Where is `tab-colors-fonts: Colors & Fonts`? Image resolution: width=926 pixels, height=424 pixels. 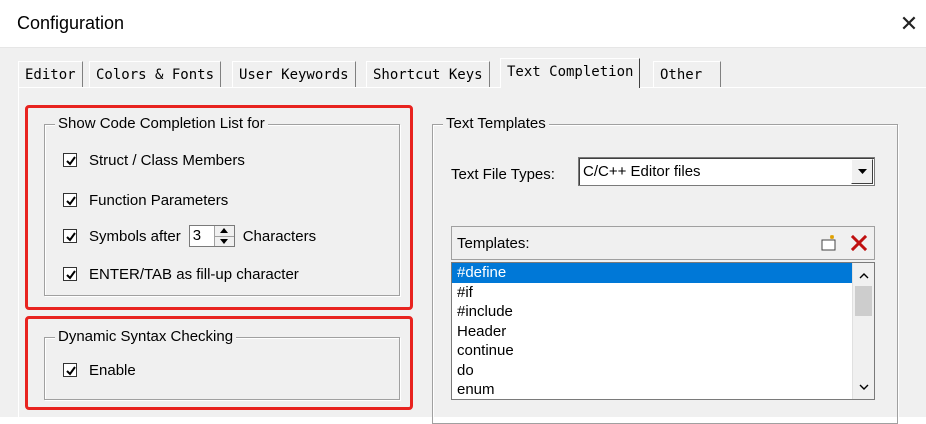
tab-colors-fonts: Colors & Fonts is located at coordinates (155, 74).